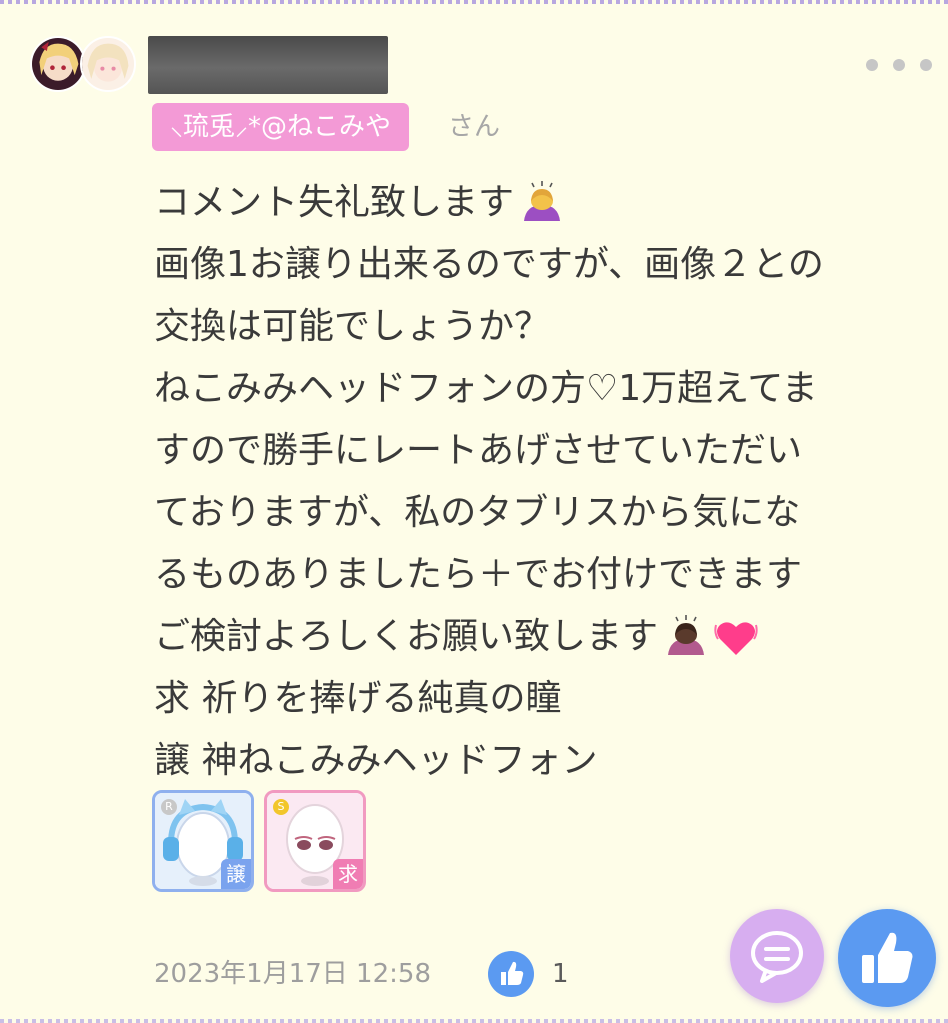 Image resolution: width=948 pixels, height=1023 pixels. I want to click on comment-line: 求 祈りを捧げる純真の瞳, so click(544, 699).